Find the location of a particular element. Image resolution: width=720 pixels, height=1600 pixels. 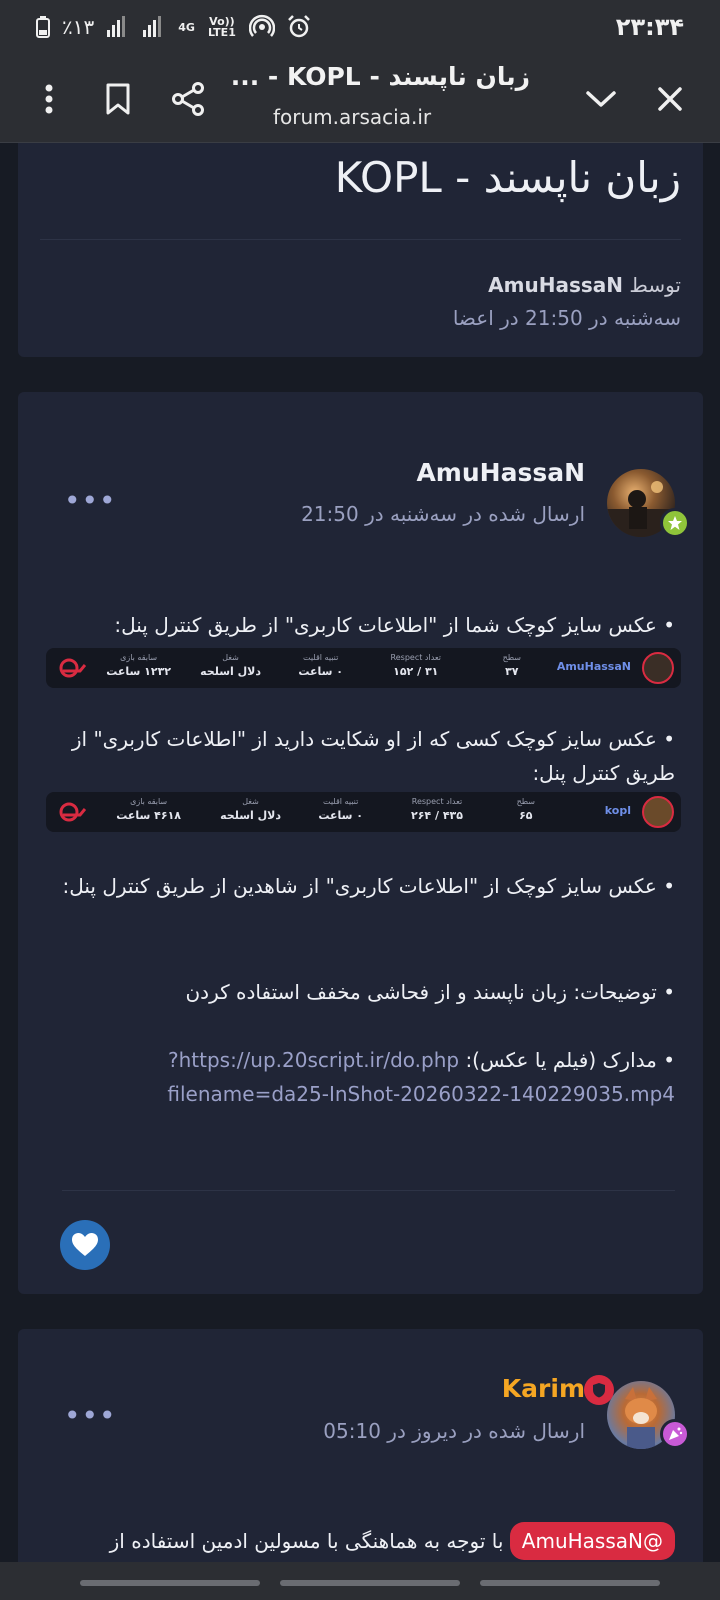

post-date: ارسال شده در سه‌شنبه در 21:50 is located at coordinates (443, 514).